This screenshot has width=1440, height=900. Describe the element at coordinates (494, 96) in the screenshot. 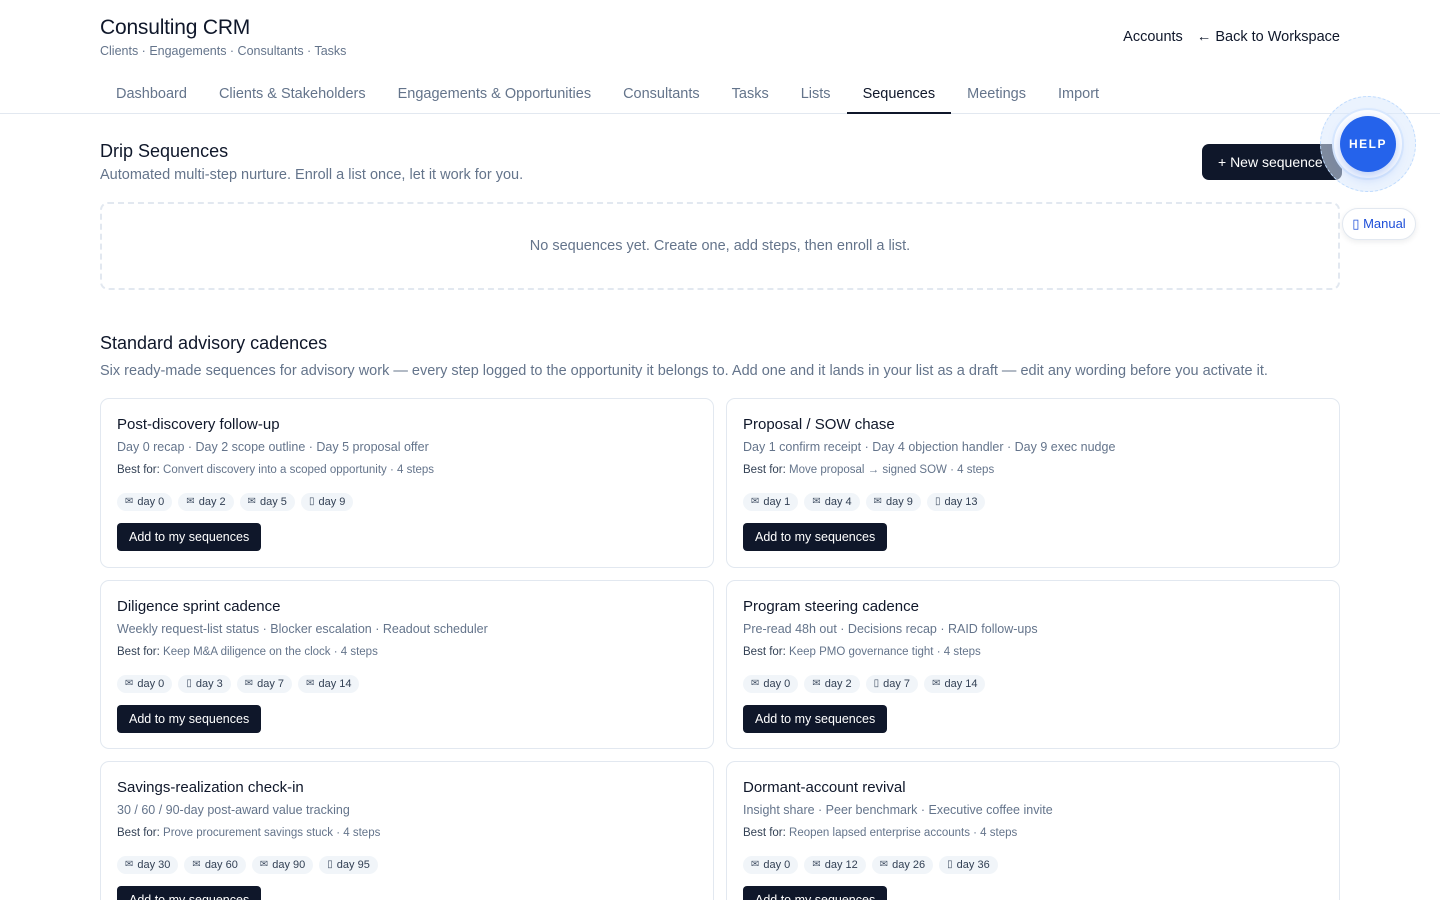

I see `tab-engagements-opportunities: Engagements & Opportunities` at that location.